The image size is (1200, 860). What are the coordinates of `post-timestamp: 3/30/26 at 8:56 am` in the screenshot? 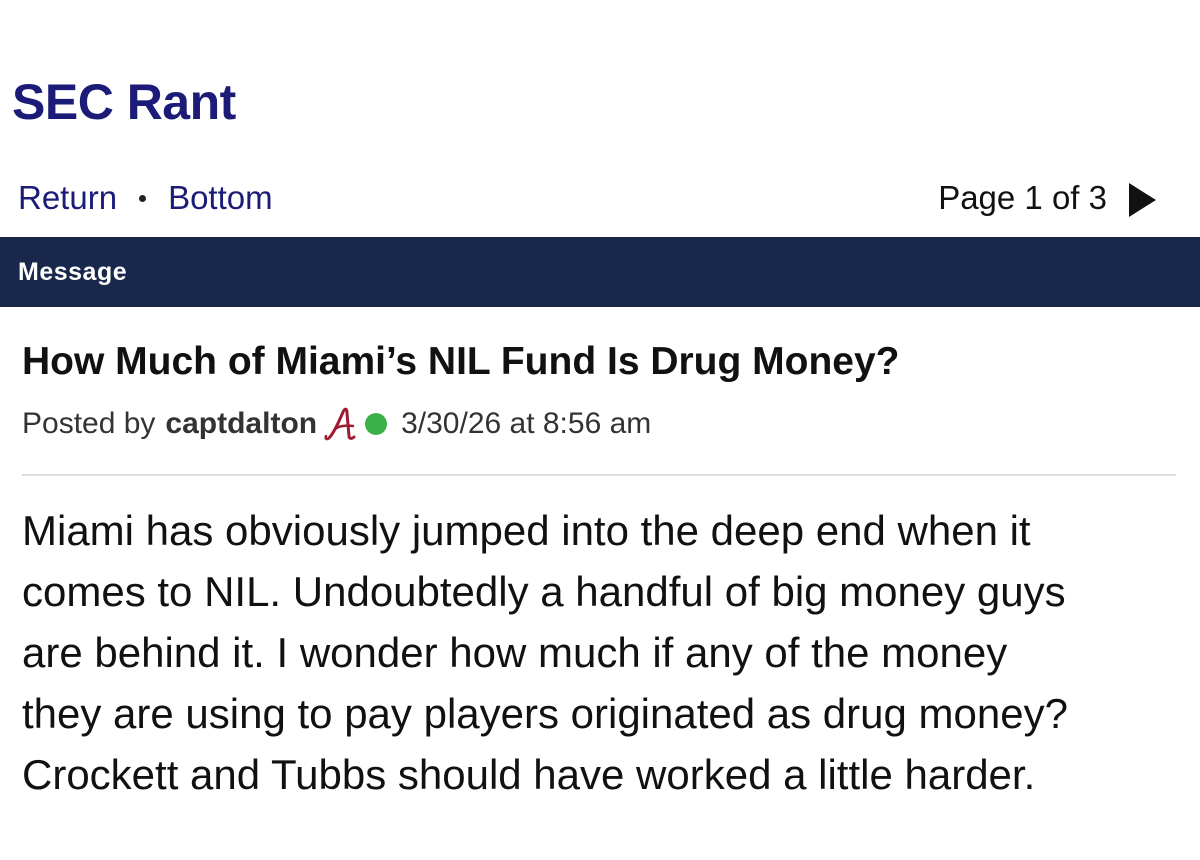 It's located at (526, 423).